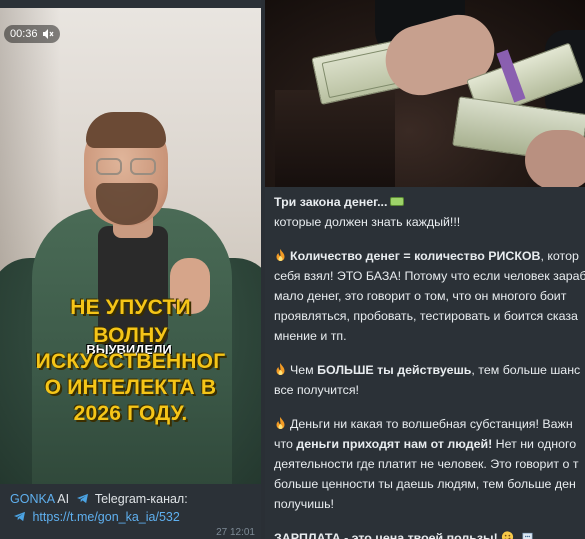 The width and height of the screenshot is (585, 539). Describe the element at coordinates (527, 535) in the screenshot. I see `speech-bubble-icon` at that location.